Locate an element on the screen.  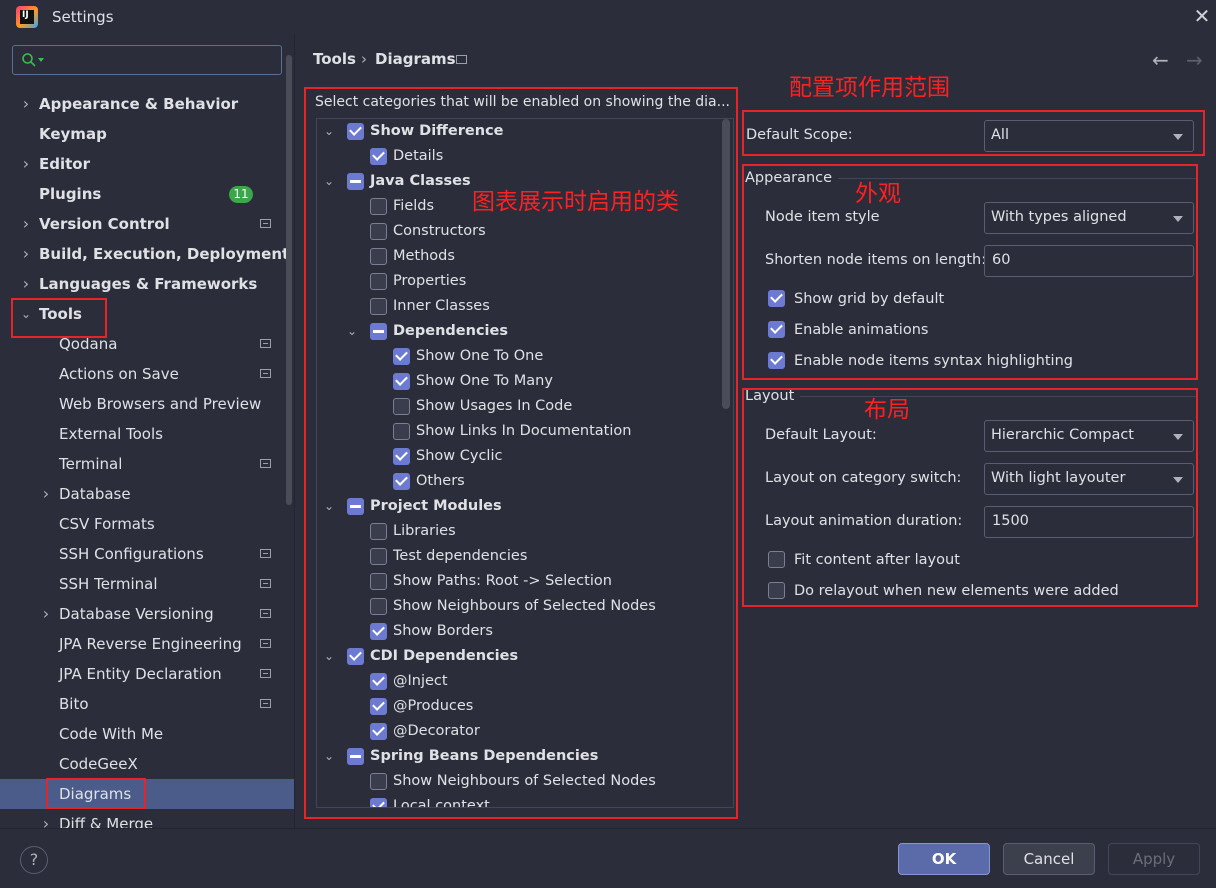
sidebar-item: Qodana is located at coordinates (147, 344).